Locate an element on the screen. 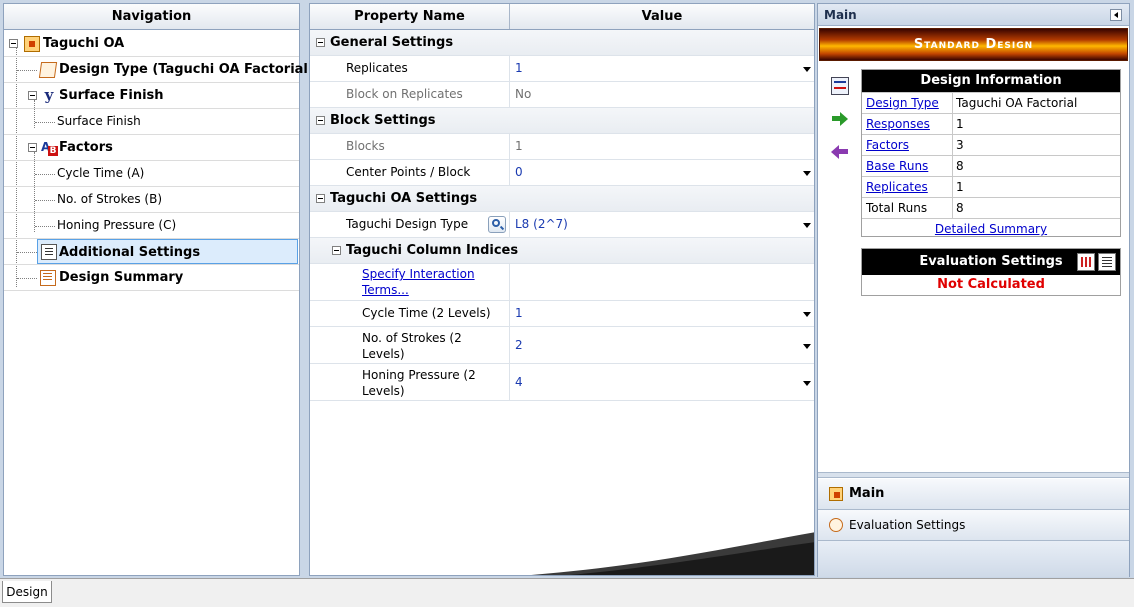 Image resolution: width=1134 pixels, height=607 pixels. property-row-cycle-time-levels: Cycle Time (2 Levels) 1 is located at coordinates (562, 314).